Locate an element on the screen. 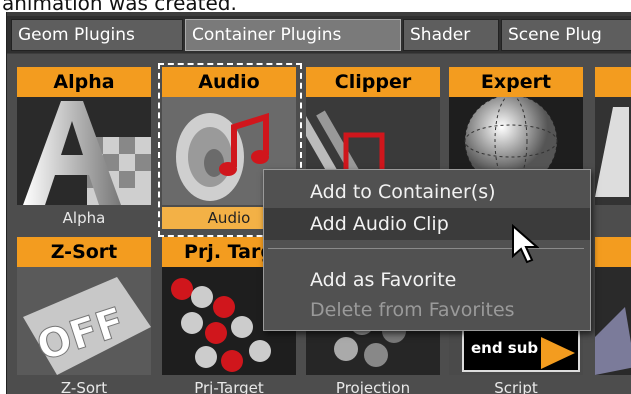 This screenshot has width=631, height=394. plugin-title: C is located at coordinates (613, 252).